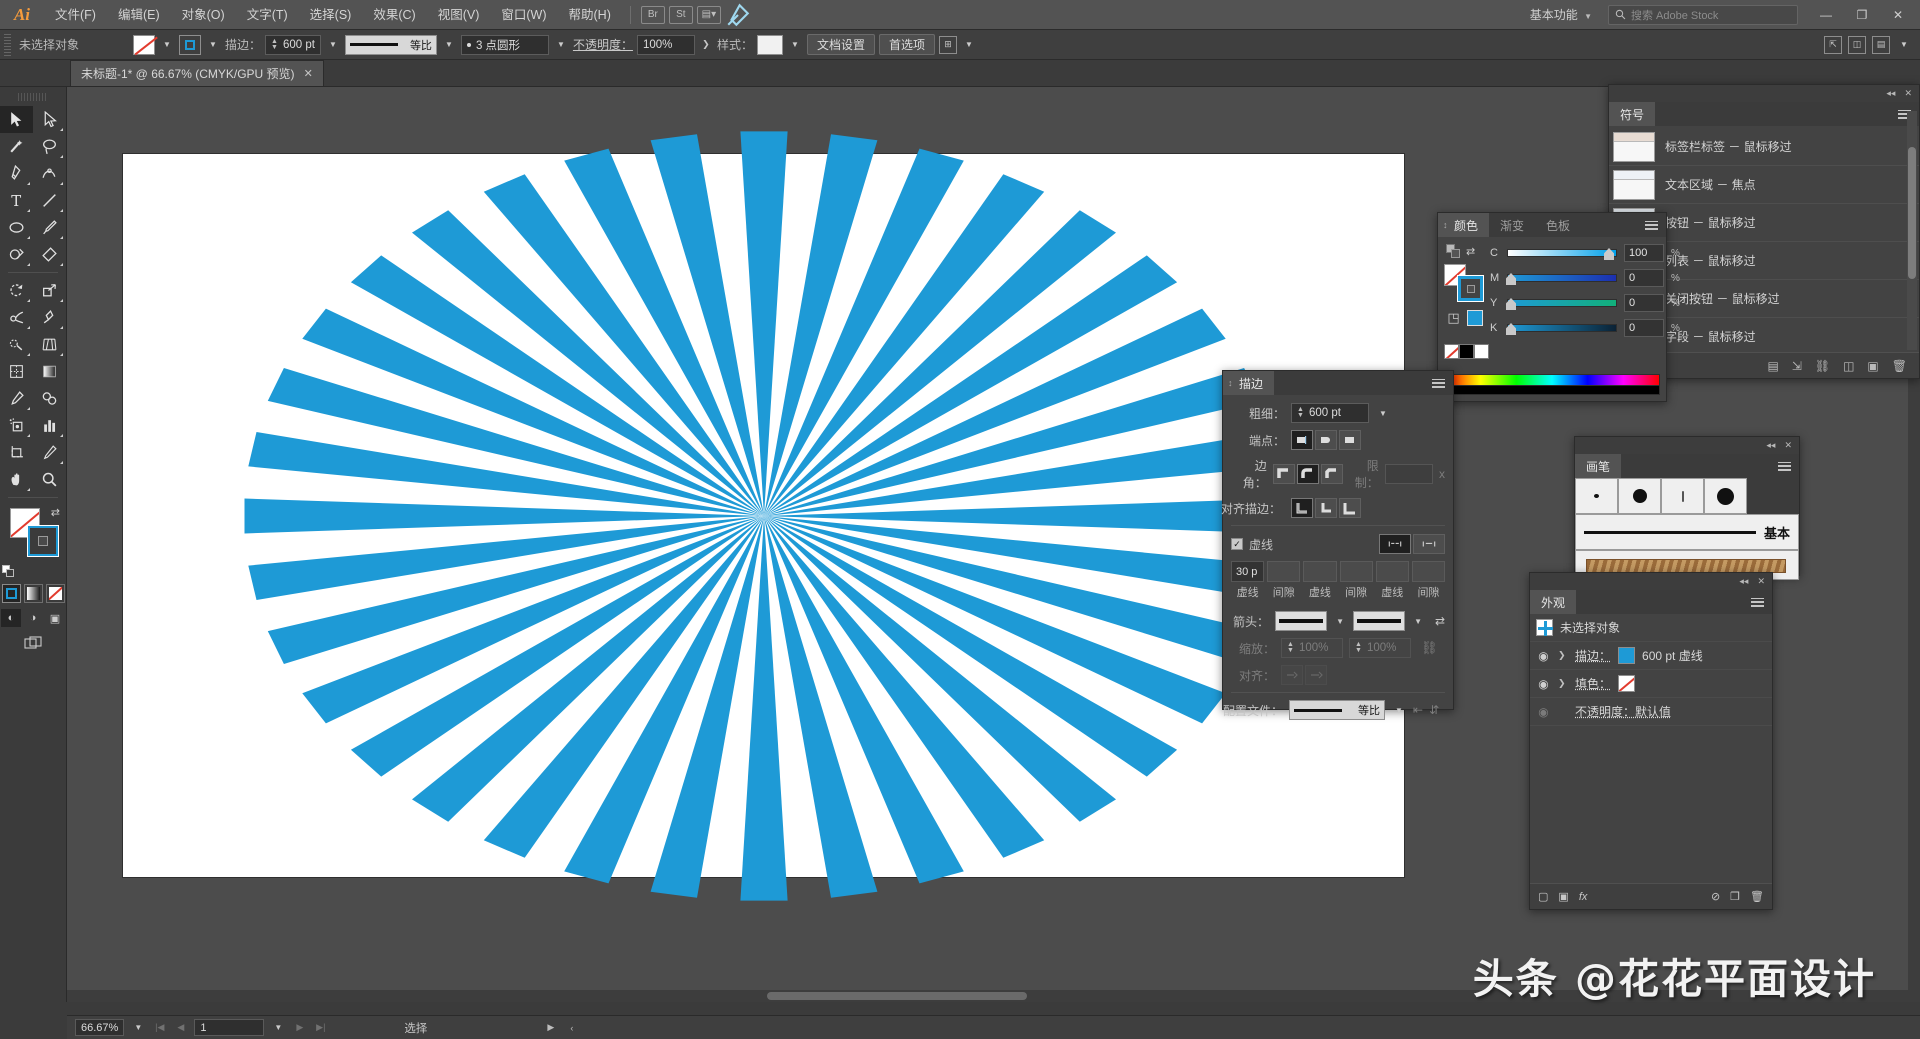  I want to click on brush-basic-row: 基本, so click(1687, 532).